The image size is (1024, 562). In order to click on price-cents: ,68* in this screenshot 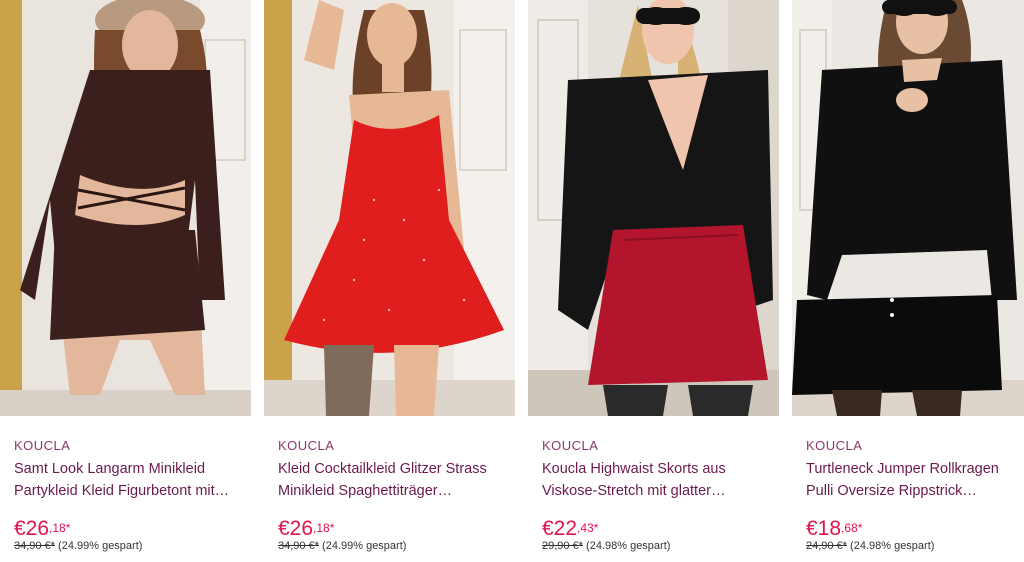, I will do `click(852, 528)`.